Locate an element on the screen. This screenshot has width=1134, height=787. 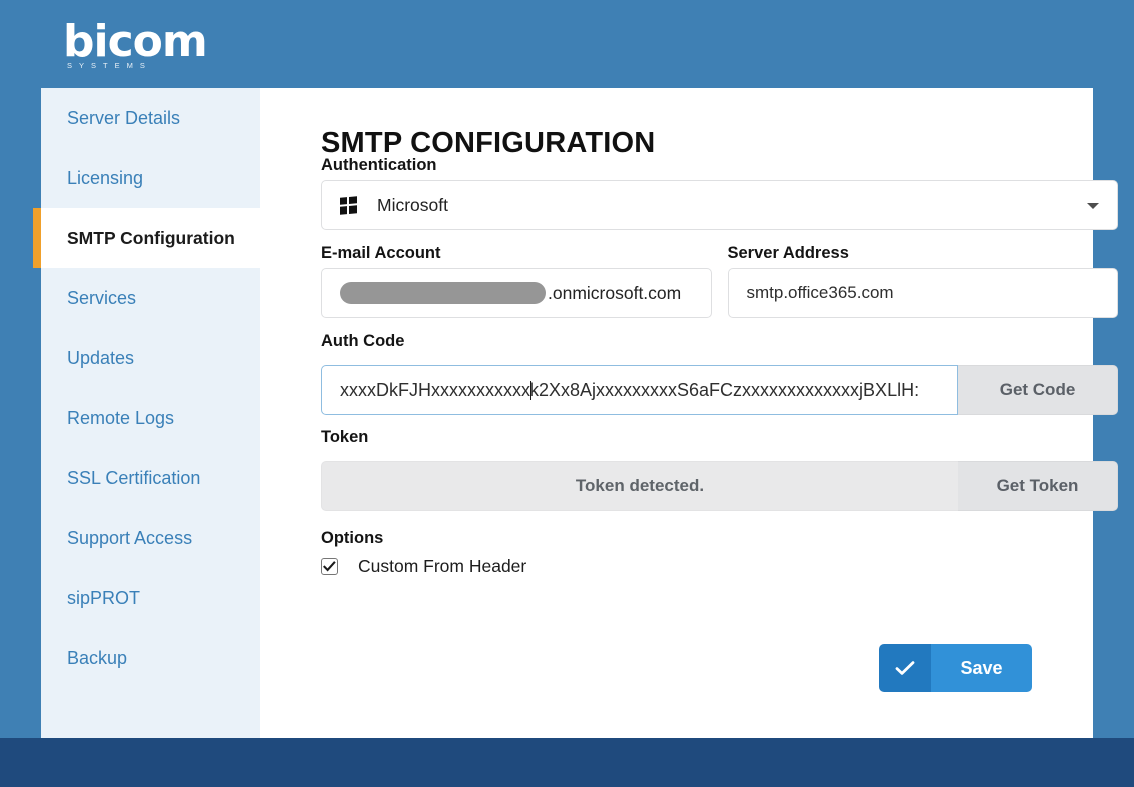
server-address-label: Server Address is located at coordinates (788, 253).